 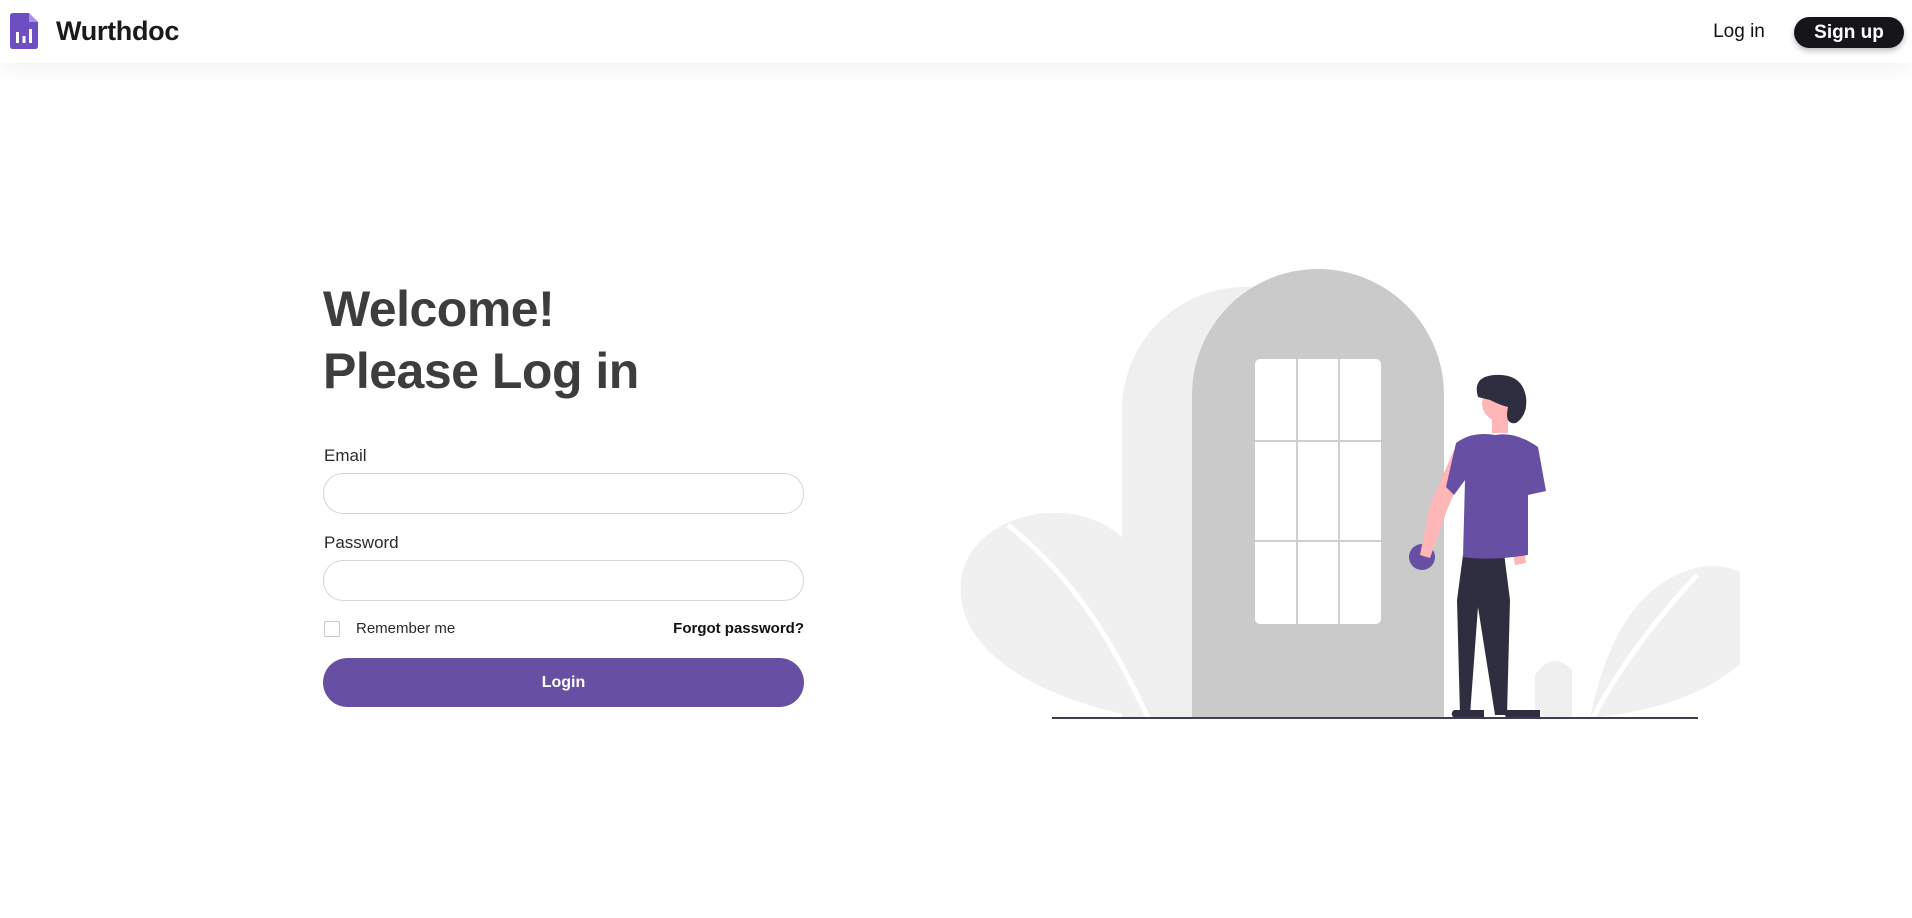 What do you see at coordinates (118, 30) in the screenshot?
I see `brand-name: Wurthdoc` at bounding box center [118, 30].